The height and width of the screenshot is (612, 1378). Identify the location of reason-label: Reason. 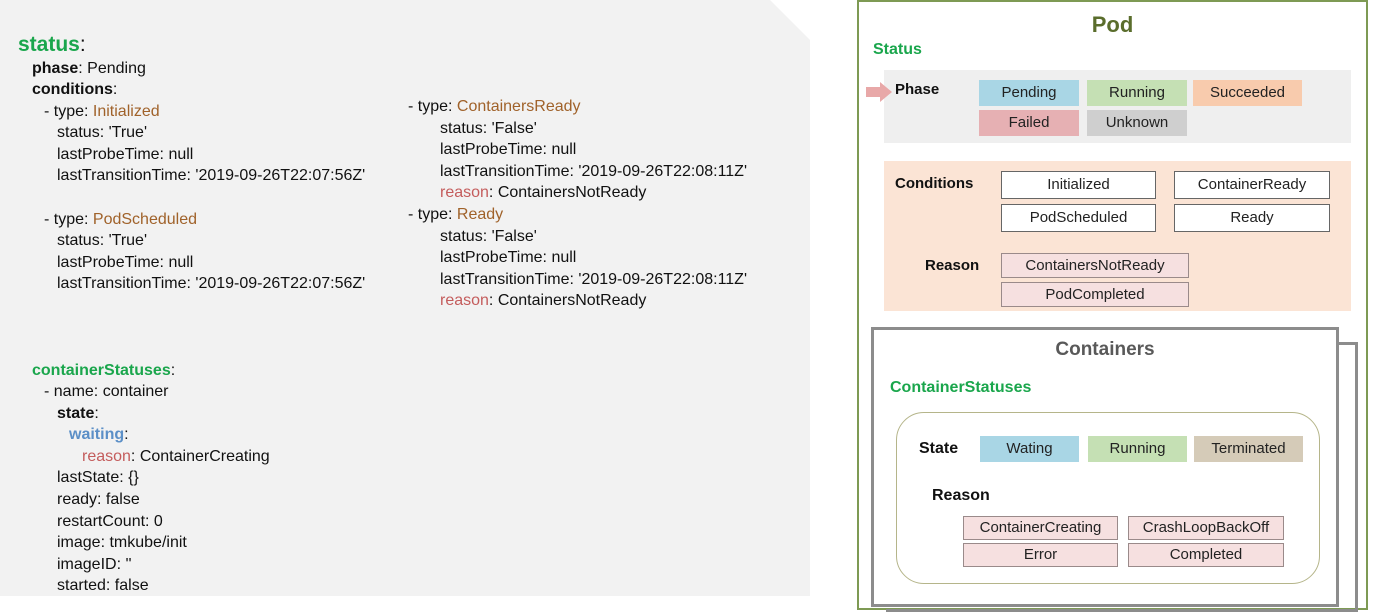
(952, 265).